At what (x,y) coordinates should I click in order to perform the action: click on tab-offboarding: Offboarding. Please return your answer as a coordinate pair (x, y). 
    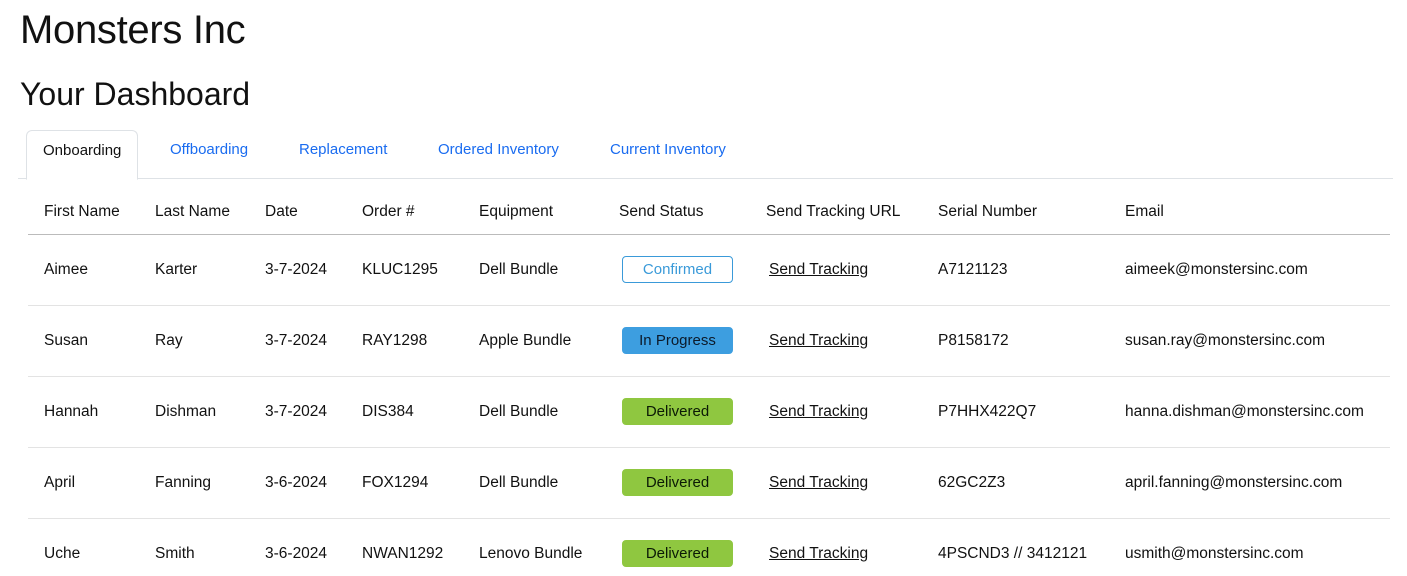
    Looking at the image, I should click on (209, 154).